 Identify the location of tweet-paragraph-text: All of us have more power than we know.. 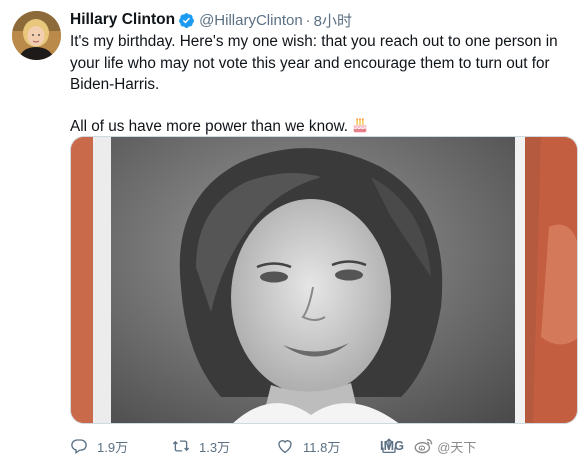
(209, 126).